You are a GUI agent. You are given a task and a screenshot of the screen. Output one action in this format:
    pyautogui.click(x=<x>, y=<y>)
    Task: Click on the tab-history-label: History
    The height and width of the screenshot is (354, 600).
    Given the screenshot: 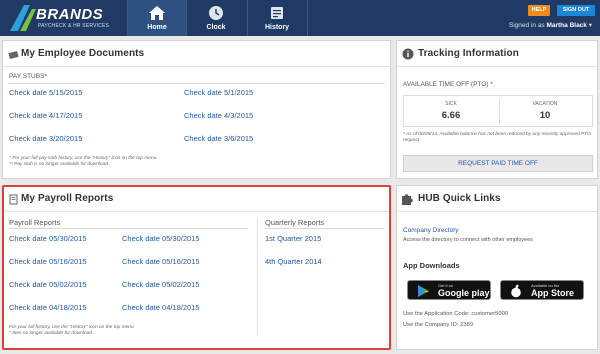 What is the action you would take?
    pyautogui.click(x=277, y=27)
    